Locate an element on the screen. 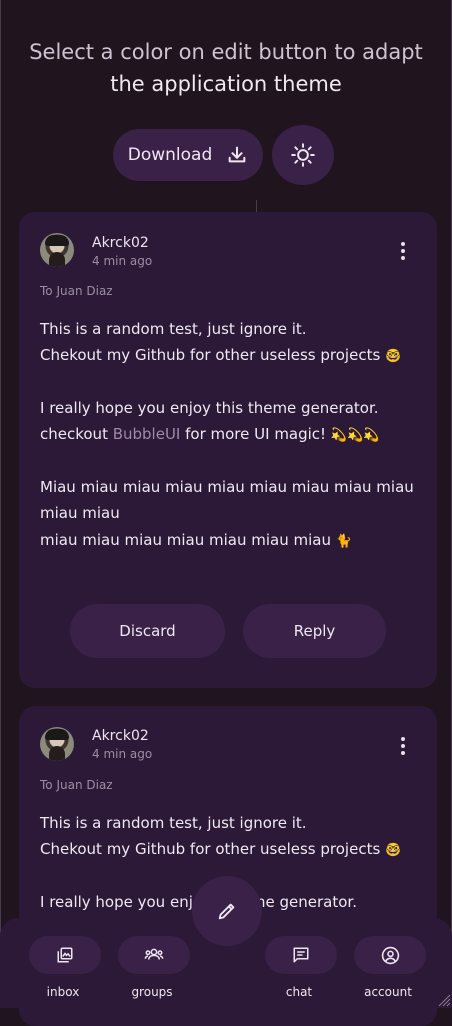 This screenshot has height=1026, width=452. dizzy-emoji: 💫💫💫 is located at coordinates (355, 435).